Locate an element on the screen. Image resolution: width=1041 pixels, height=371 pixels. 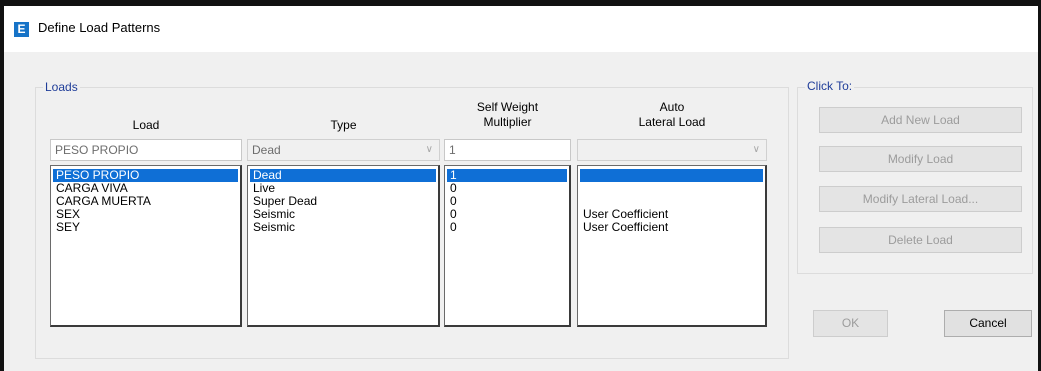
list-item: CARGA MUERTA is located at coordinates (145, 201).